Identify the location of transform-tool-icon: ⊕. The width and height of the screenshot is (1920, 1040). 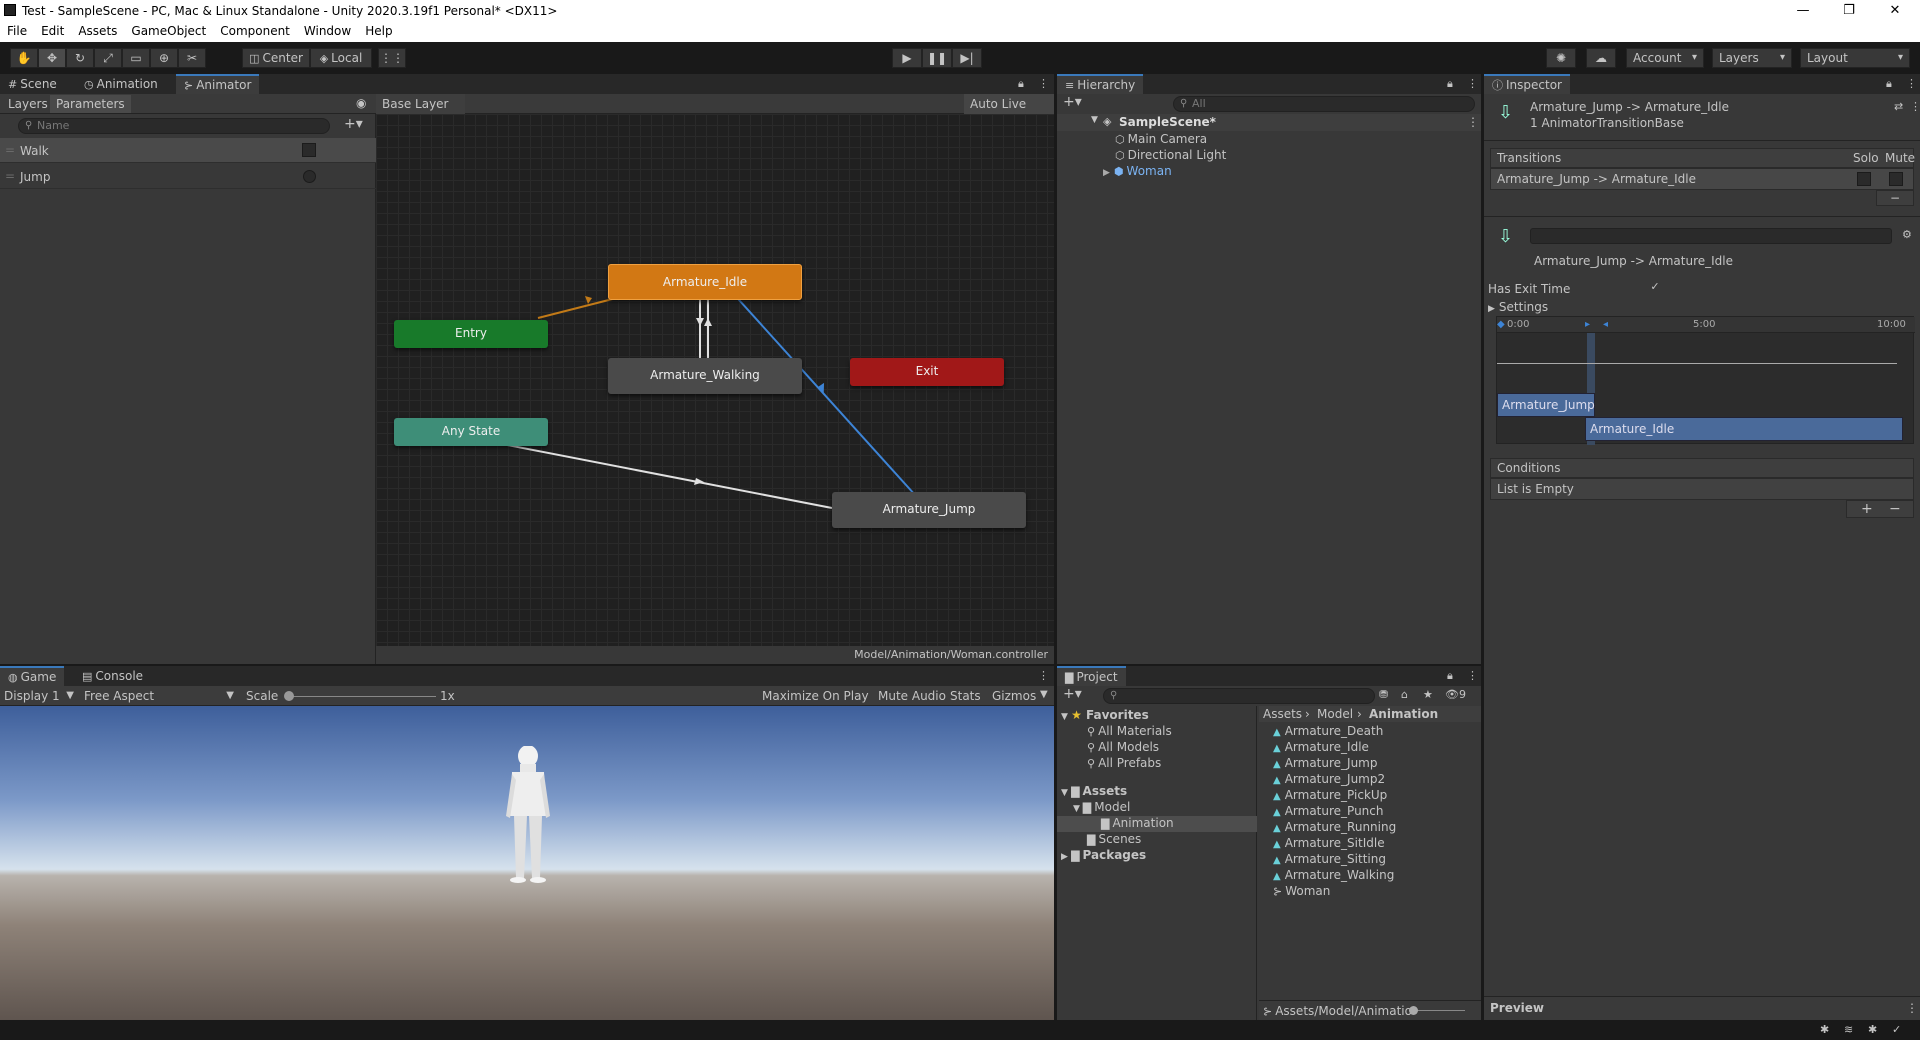
(164, 58).